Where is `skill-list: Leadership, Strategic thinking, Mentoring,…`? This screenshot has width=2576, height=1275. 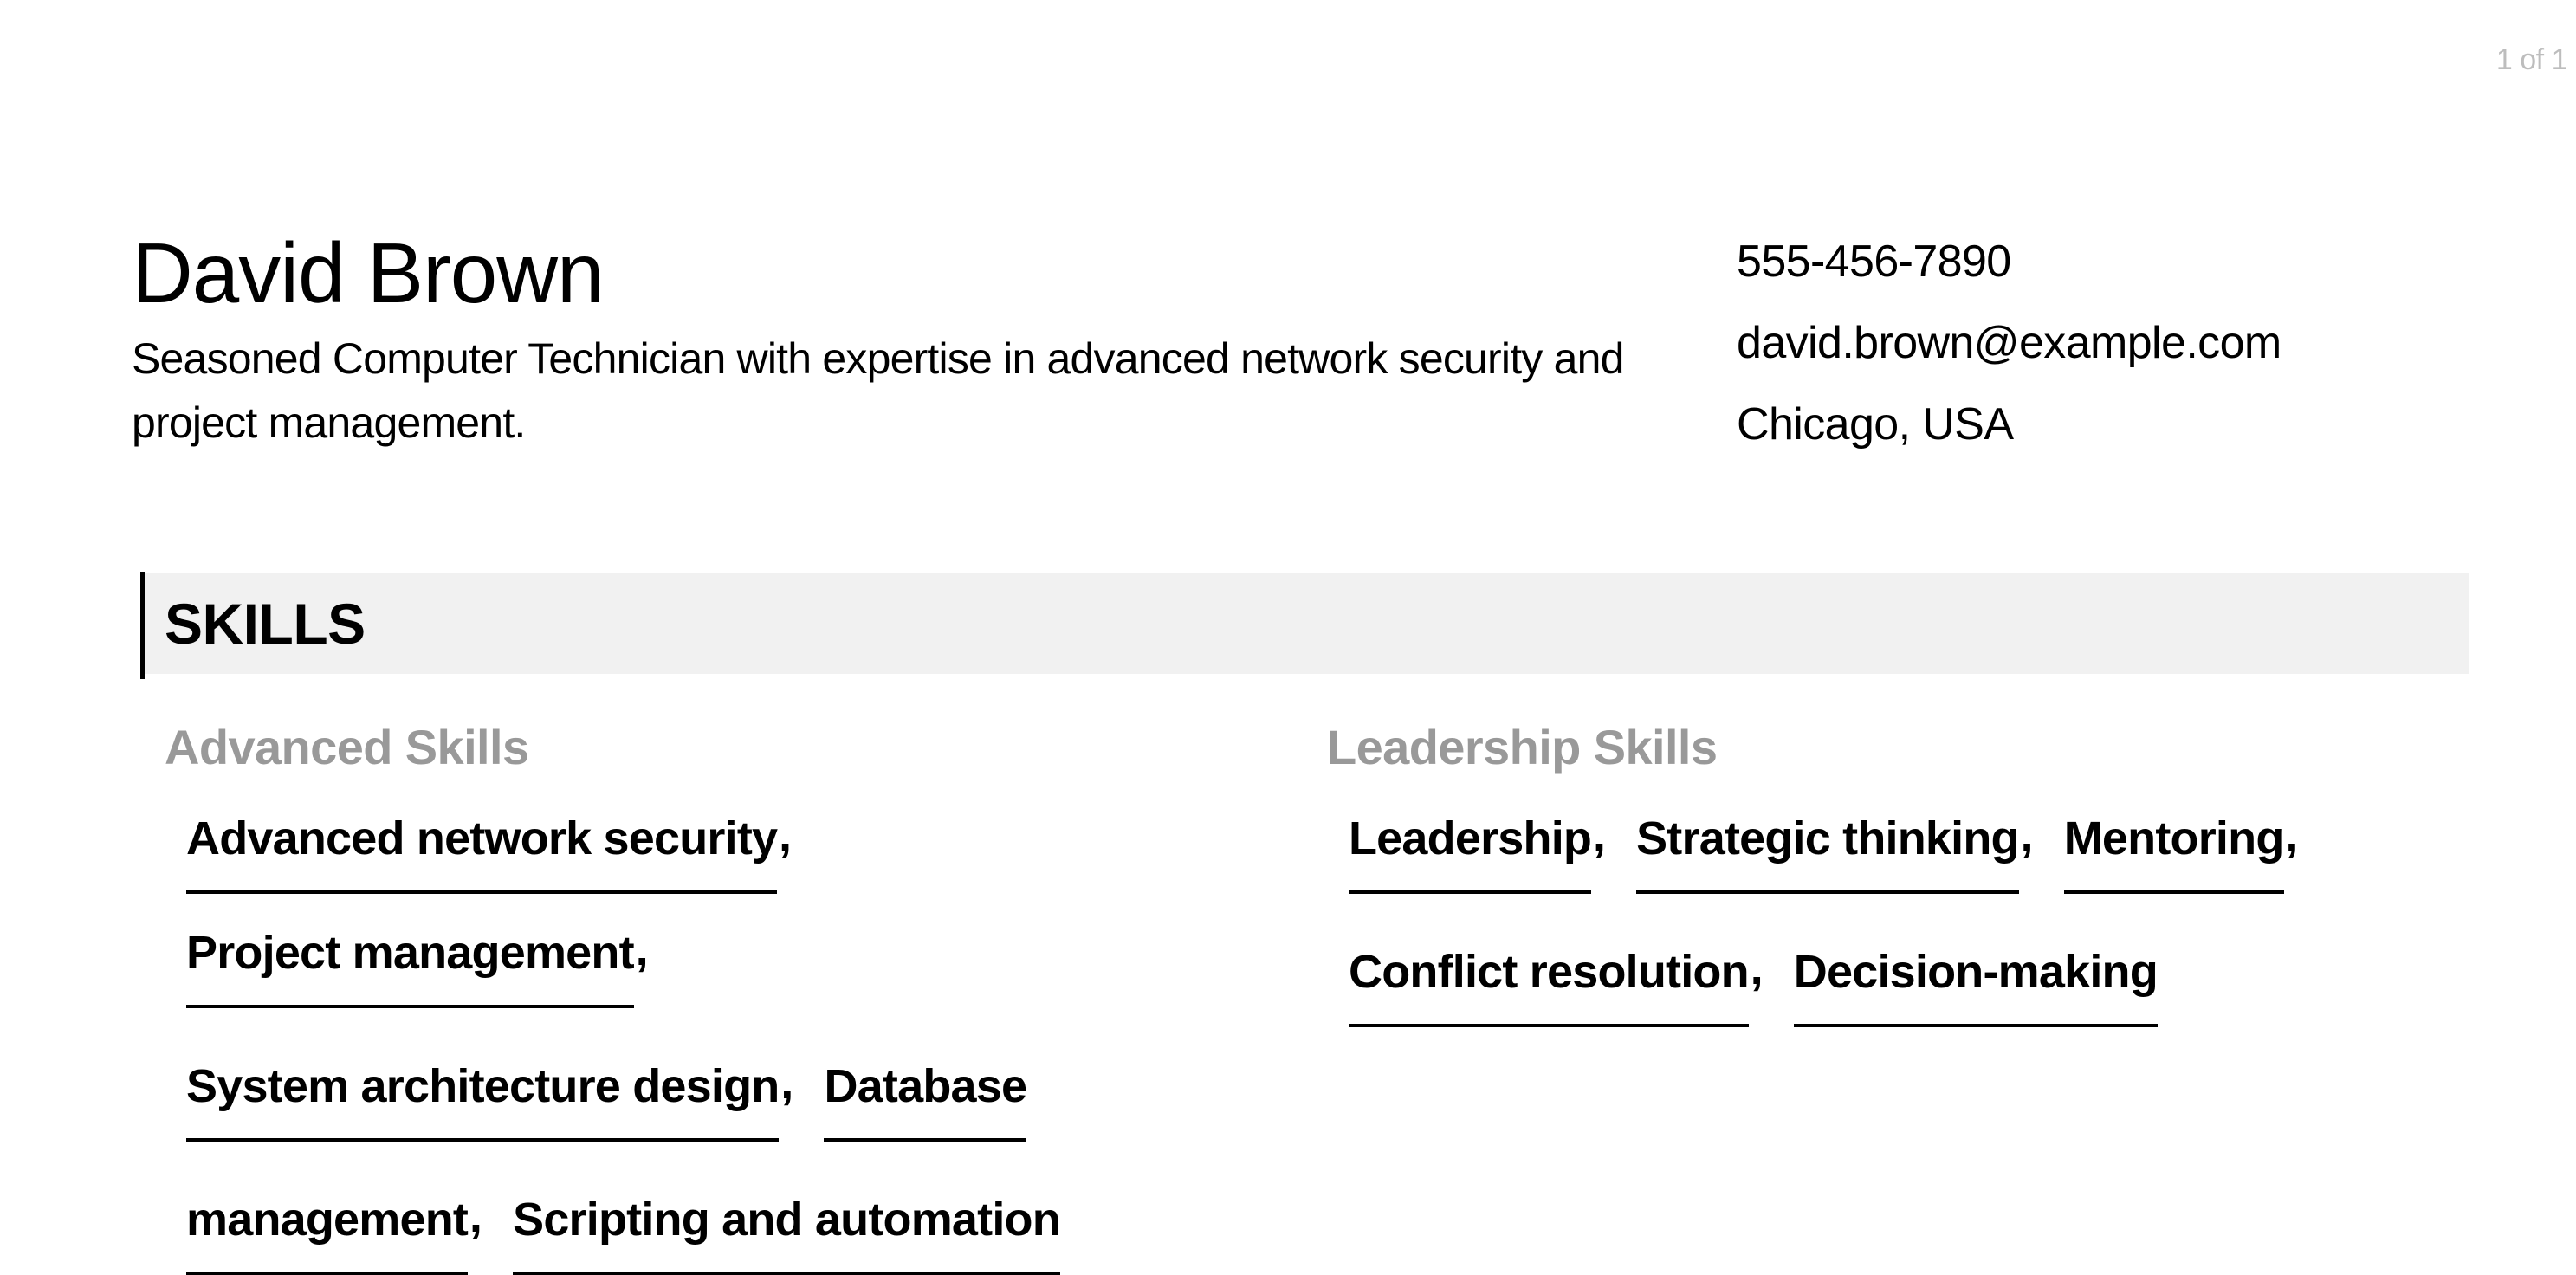
skill-list: Leadership, Strategic thinking, Mentoring,… is located at coordinates (1890, 915).